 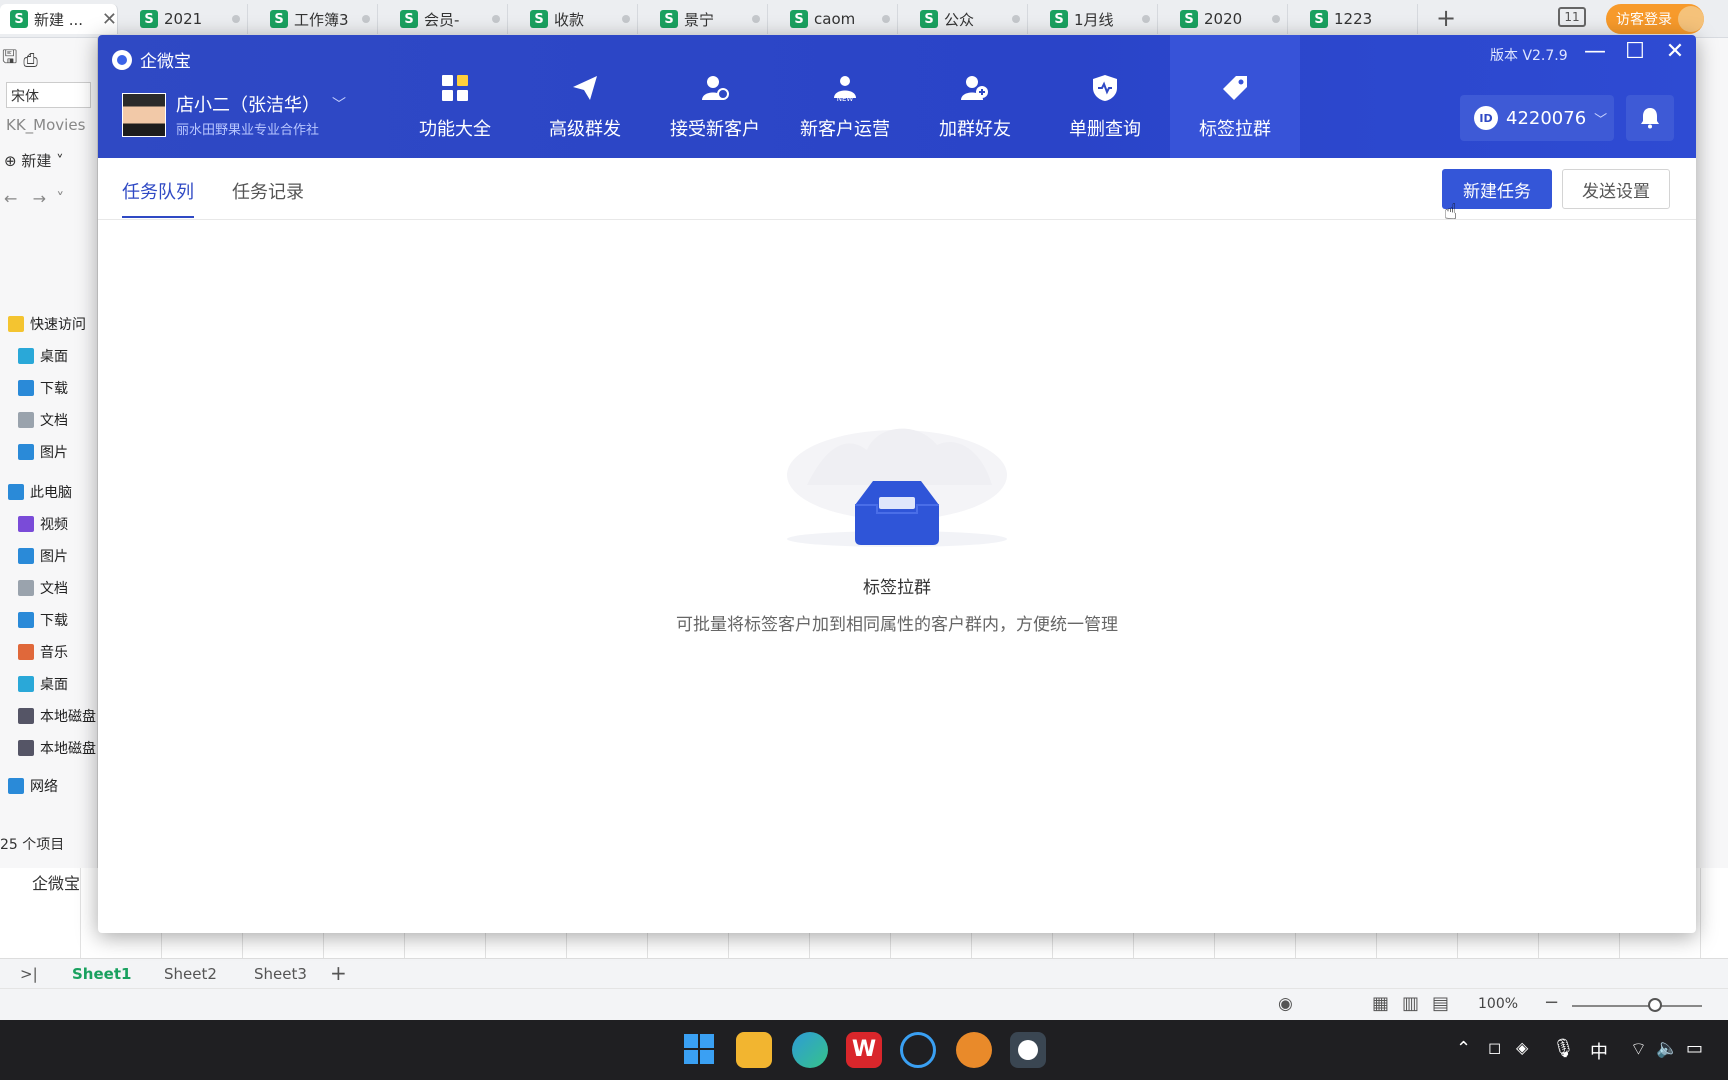 What do you see at coordinates (1655, 19) in the screenshot?
I see `visitor-login-button: 访客登录` at bounding box center [1655, 19].